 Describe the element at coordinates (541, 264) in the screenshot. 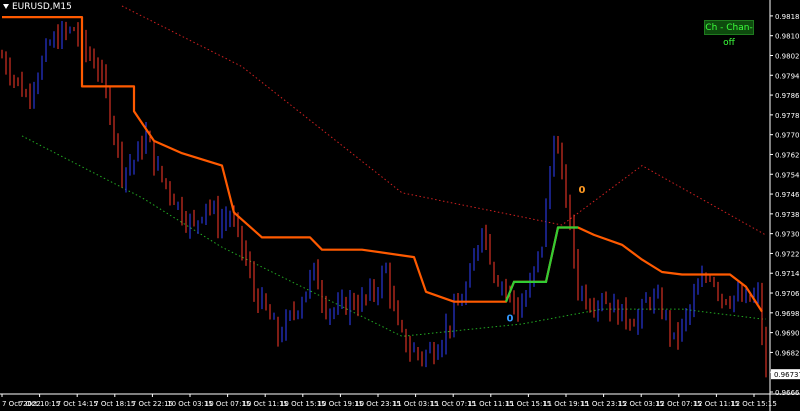

I see `stop-line-green` at that location.